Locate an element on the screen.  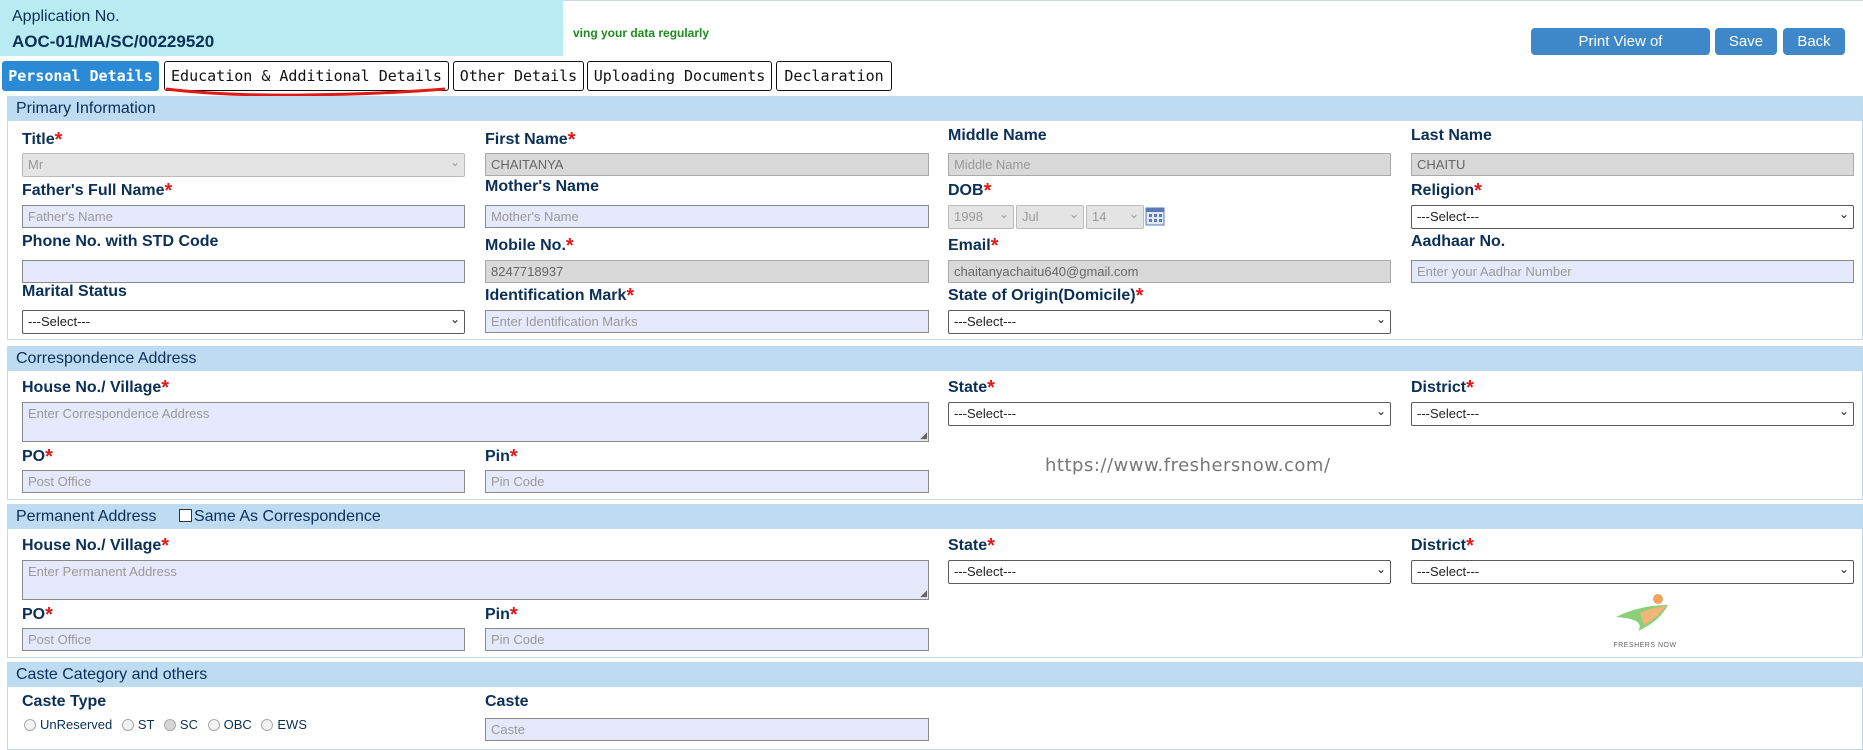
tab-other-details: Other Details is located at coordinates (518, 76).